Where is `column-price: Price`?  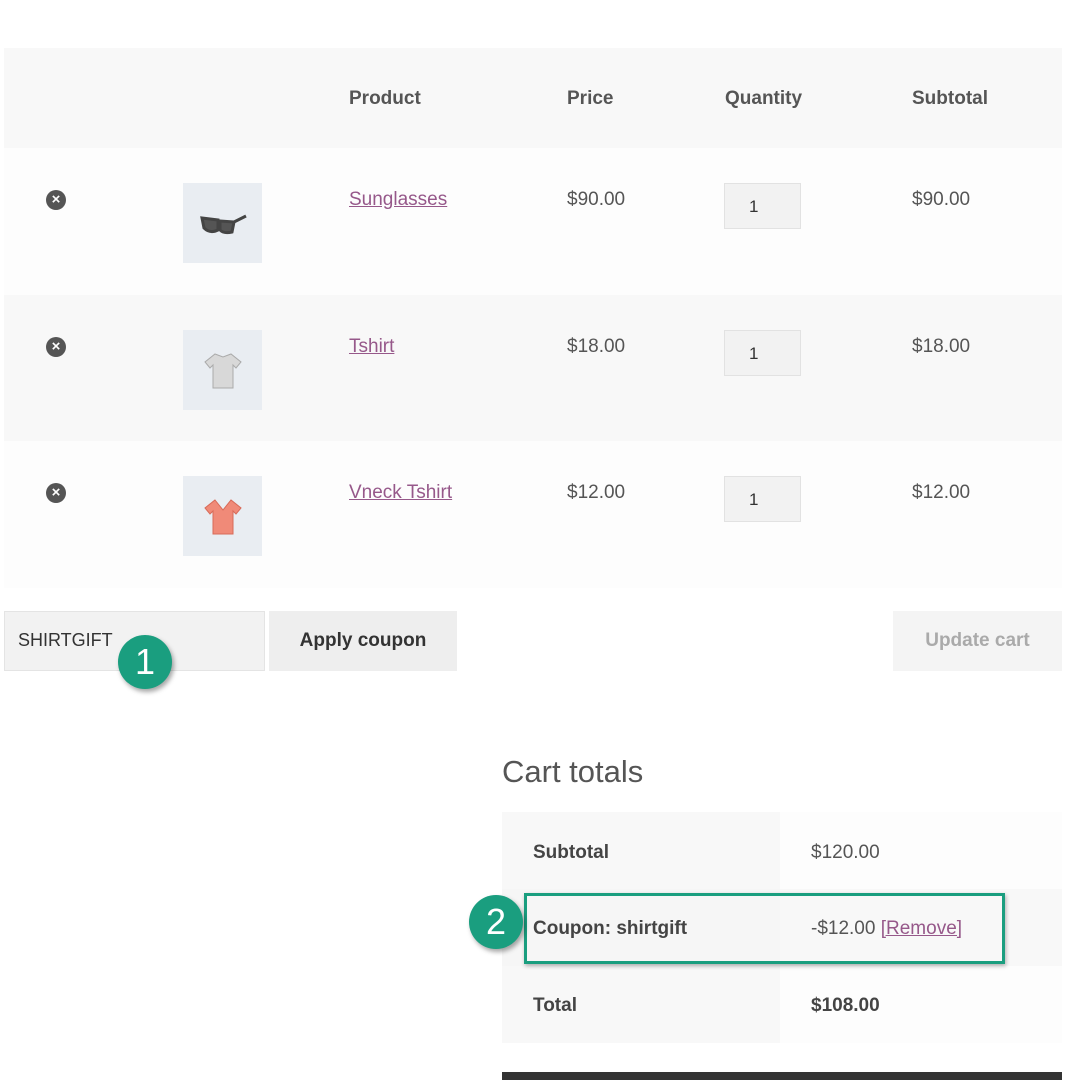
column-price: Price is located at coordinates (590, 98).